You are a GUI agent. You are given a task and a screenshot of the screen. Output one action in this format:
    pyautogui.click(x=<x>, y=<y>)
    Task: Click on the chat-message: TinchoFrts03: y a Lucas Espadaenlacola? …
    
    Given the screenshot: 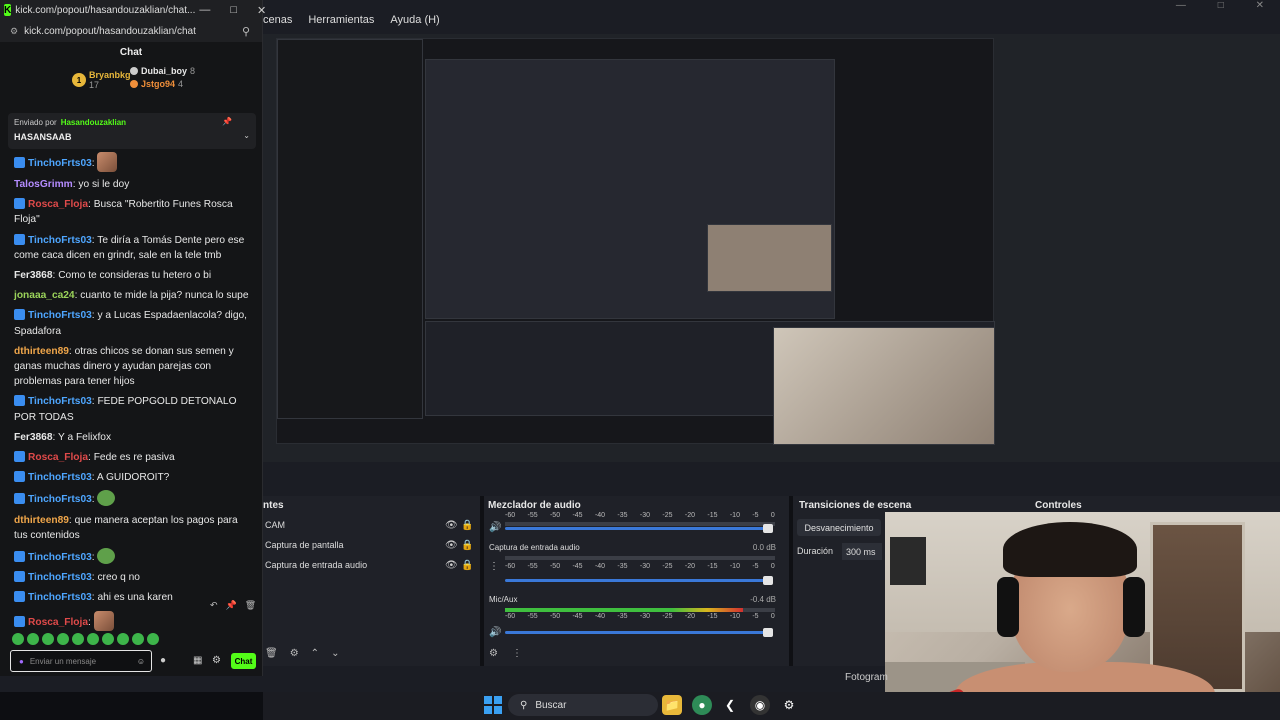 What is the action you would take?
    pyautogui.click(x=134, y=323)
    